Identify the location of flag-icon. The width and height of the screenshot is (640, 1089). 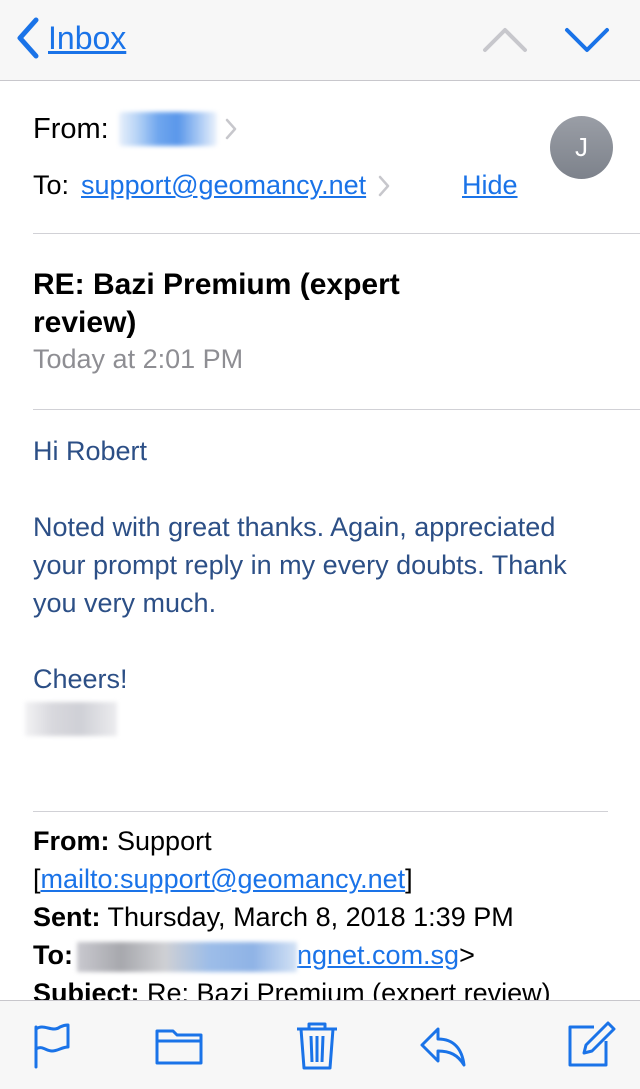
(52, 1045).